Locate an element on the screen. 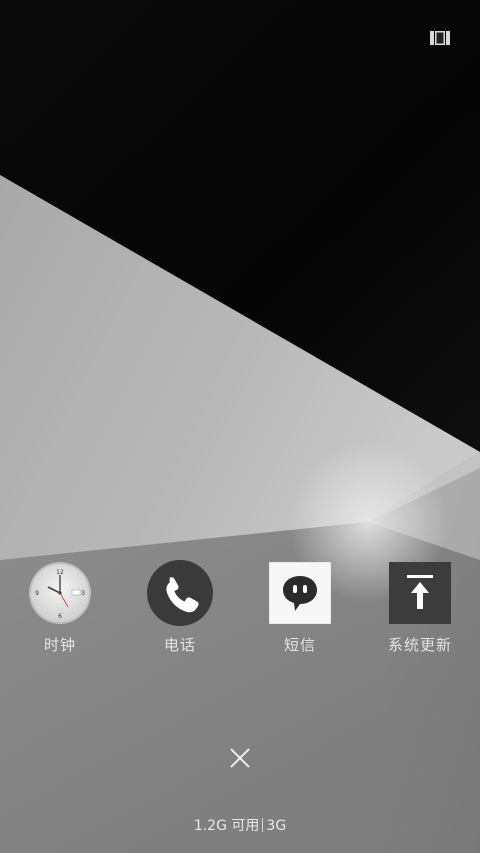 This screenshot has height=853, width=480. clock-icon: 12 3 6 9 is located at coordinates (60, 593).